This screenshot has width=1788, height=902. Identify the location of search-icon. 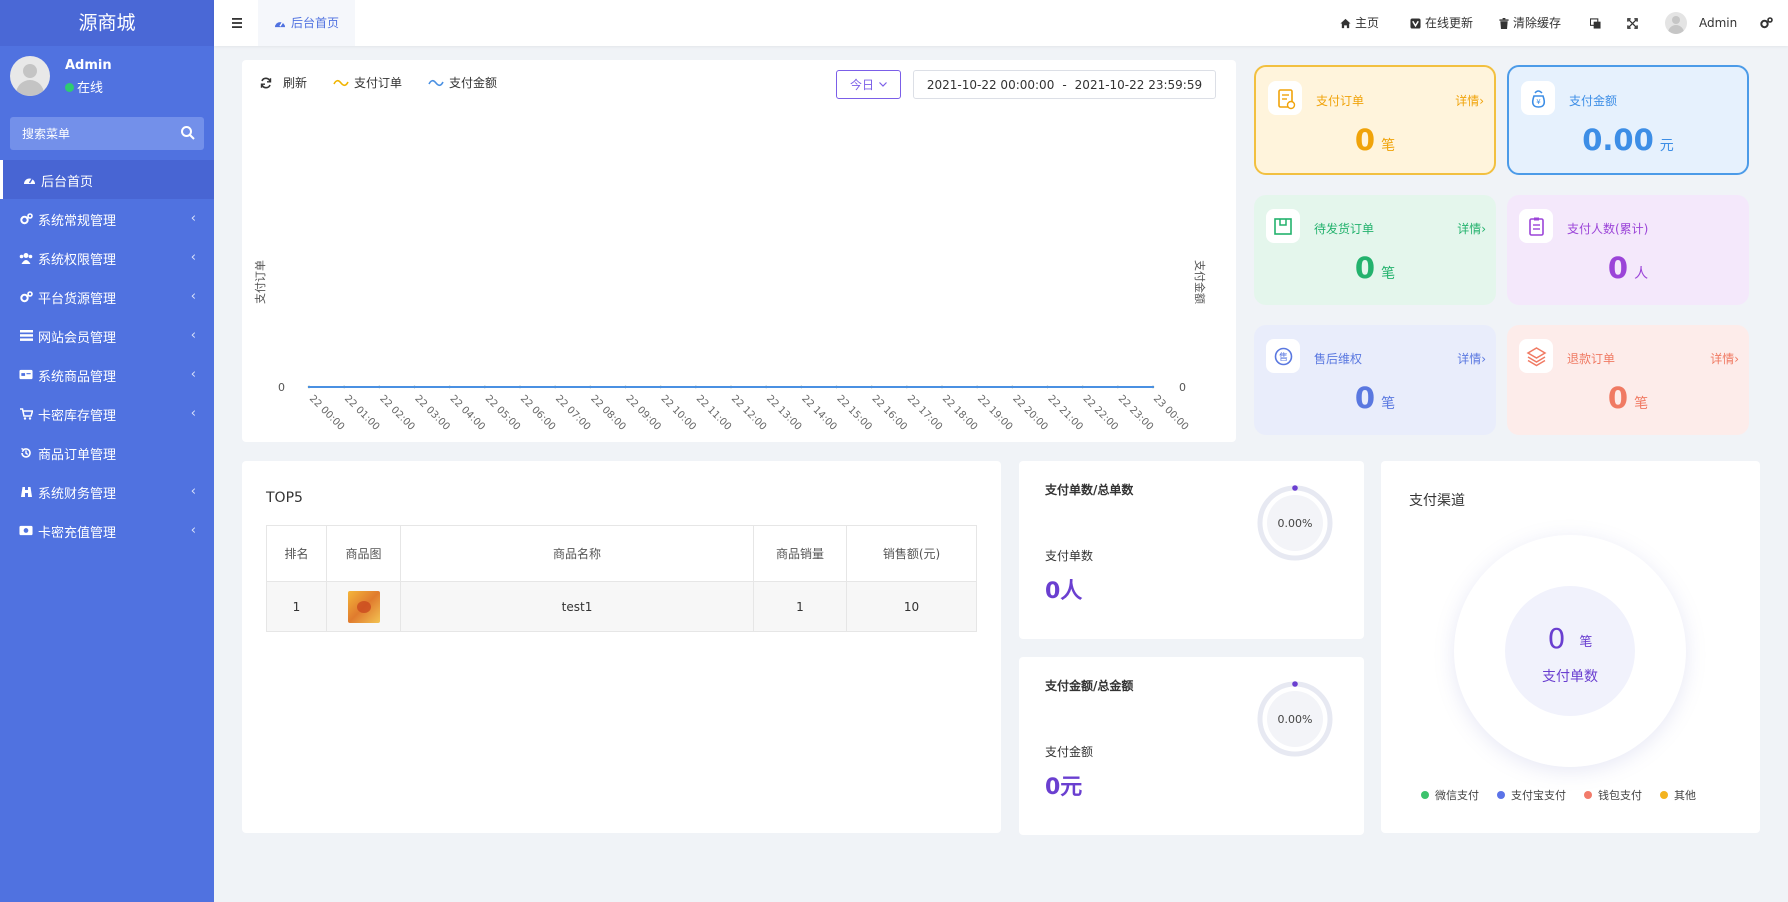
(188, 133).